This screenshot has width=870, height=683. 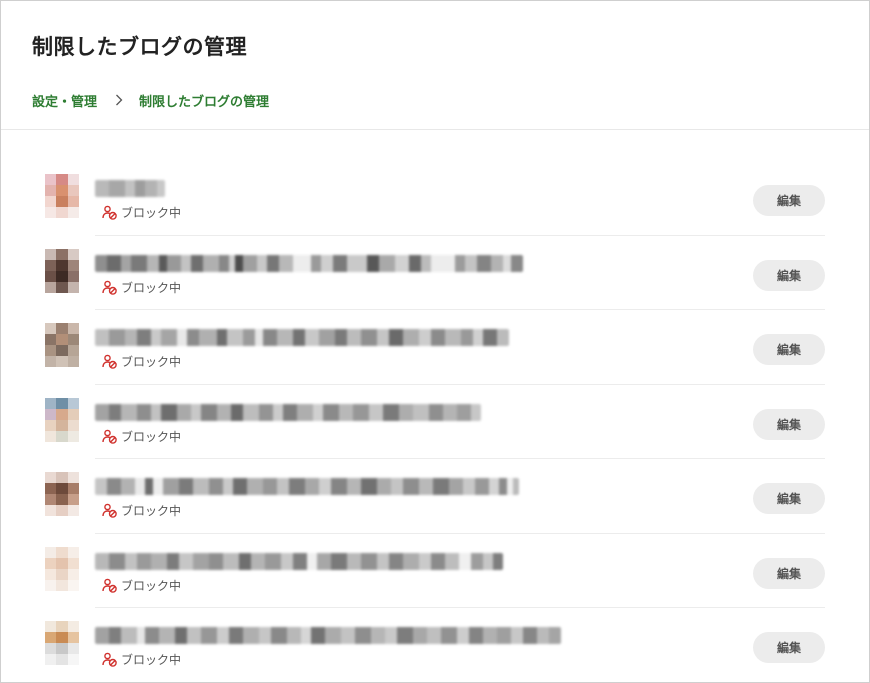 What do you see at coordinates (64, 100) in the screenshot?
I see `breadcrumb-settings-link: 設定・管理` at bounding box center [64, 100].